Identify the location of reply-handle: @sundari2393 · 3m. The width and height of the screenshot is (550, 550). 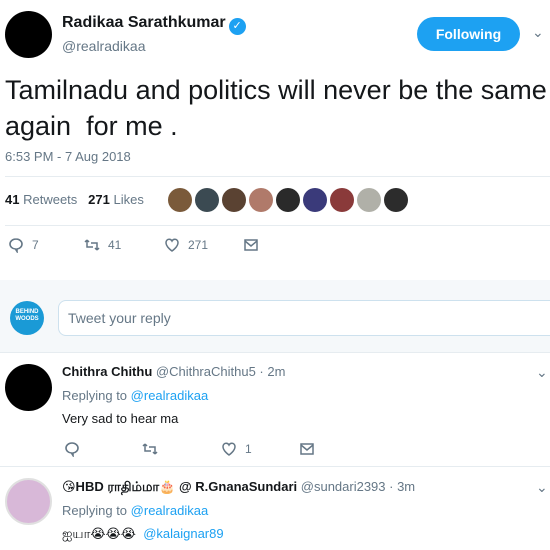
(358, 486).